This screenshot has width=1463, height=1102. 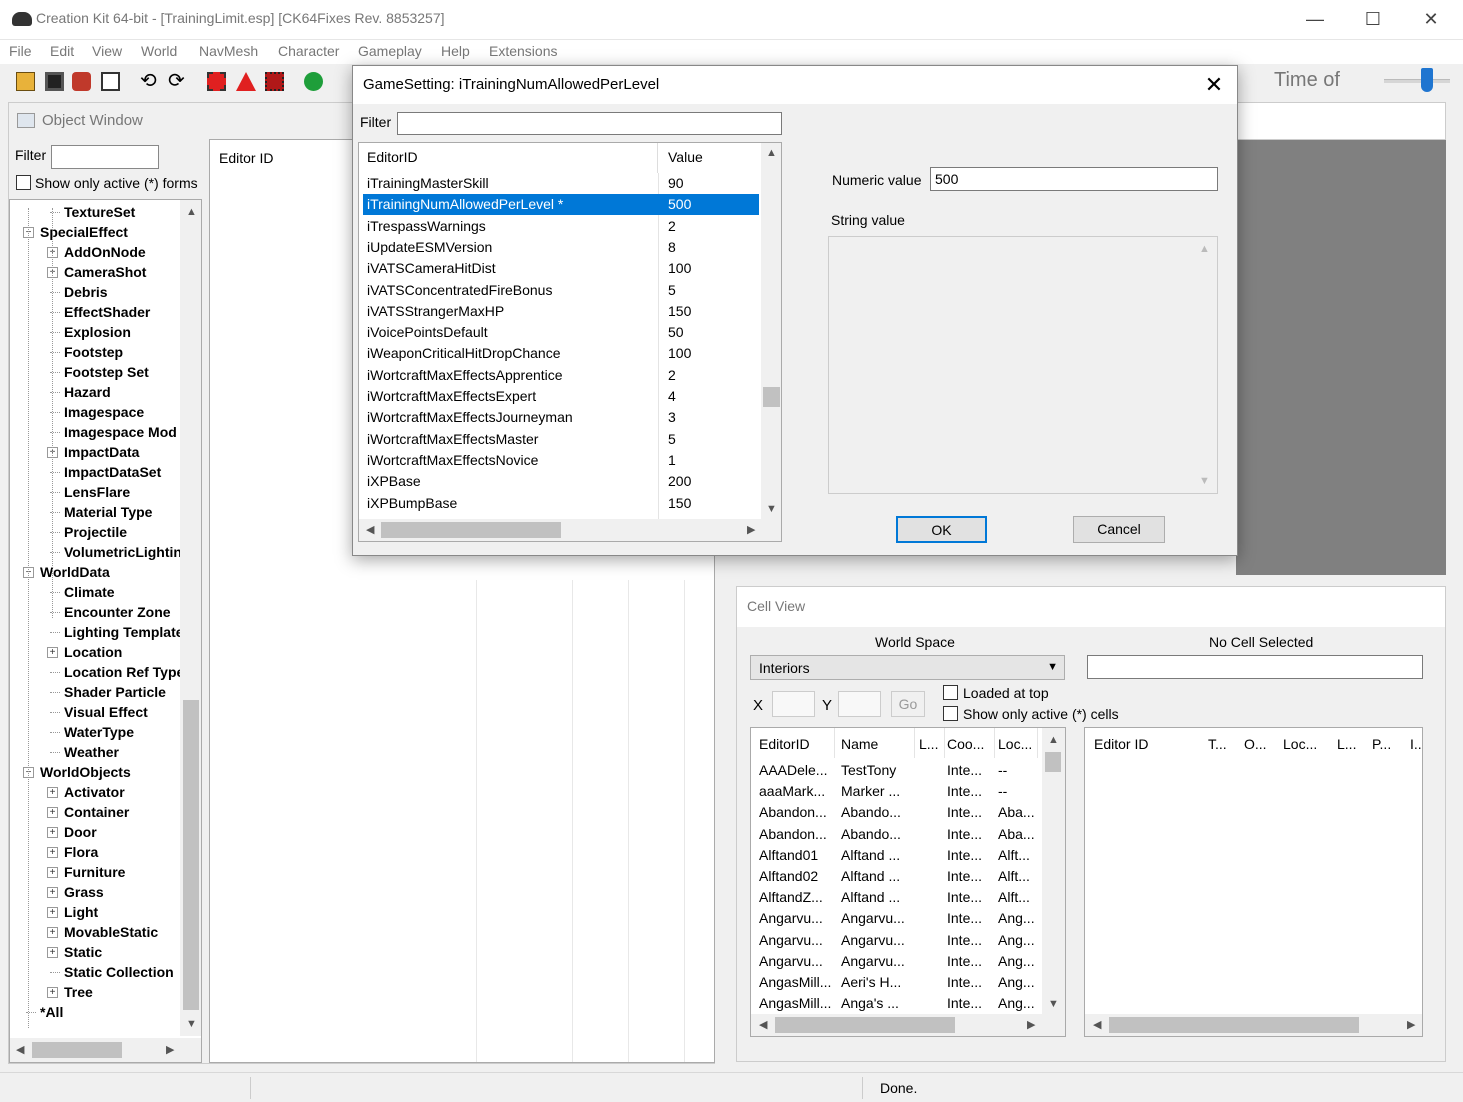 What do you see at coordinates (94, 872) in the screenshot?
I see `tree-node: Furniture` at bounding box center [94, 872].